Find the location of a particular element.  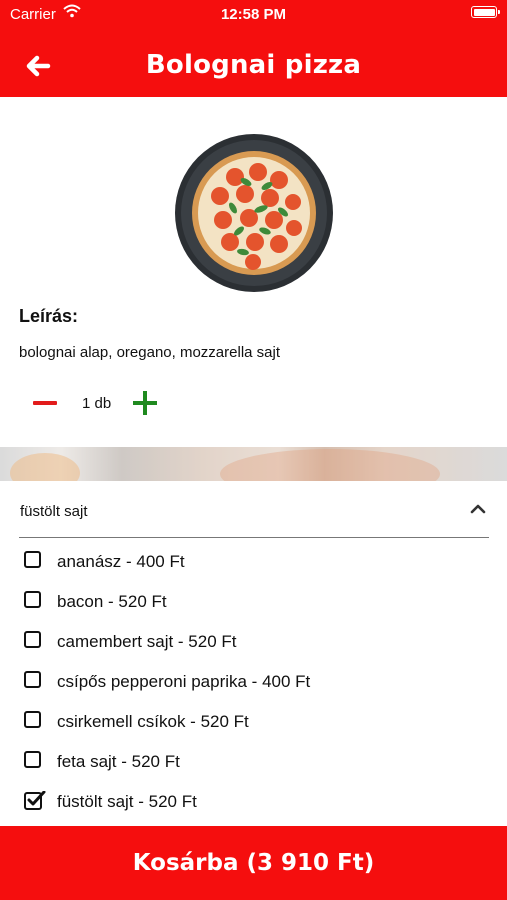

extra-option-label: ananász - 400 Ft is located at coordinates (121, 561).